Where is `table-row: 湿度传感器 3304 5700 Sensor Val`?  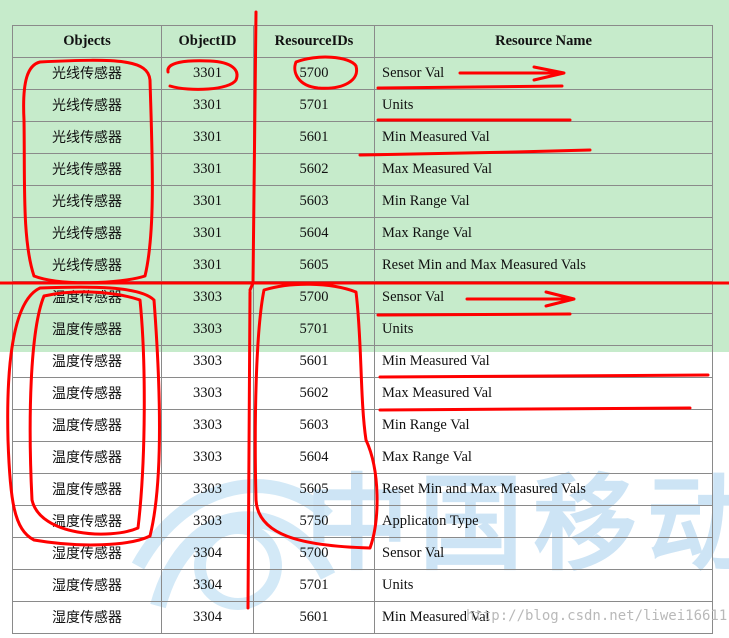 table-row: 湿度传感器 3304 5700 Sensor Val is located at coordinates (362, 553).